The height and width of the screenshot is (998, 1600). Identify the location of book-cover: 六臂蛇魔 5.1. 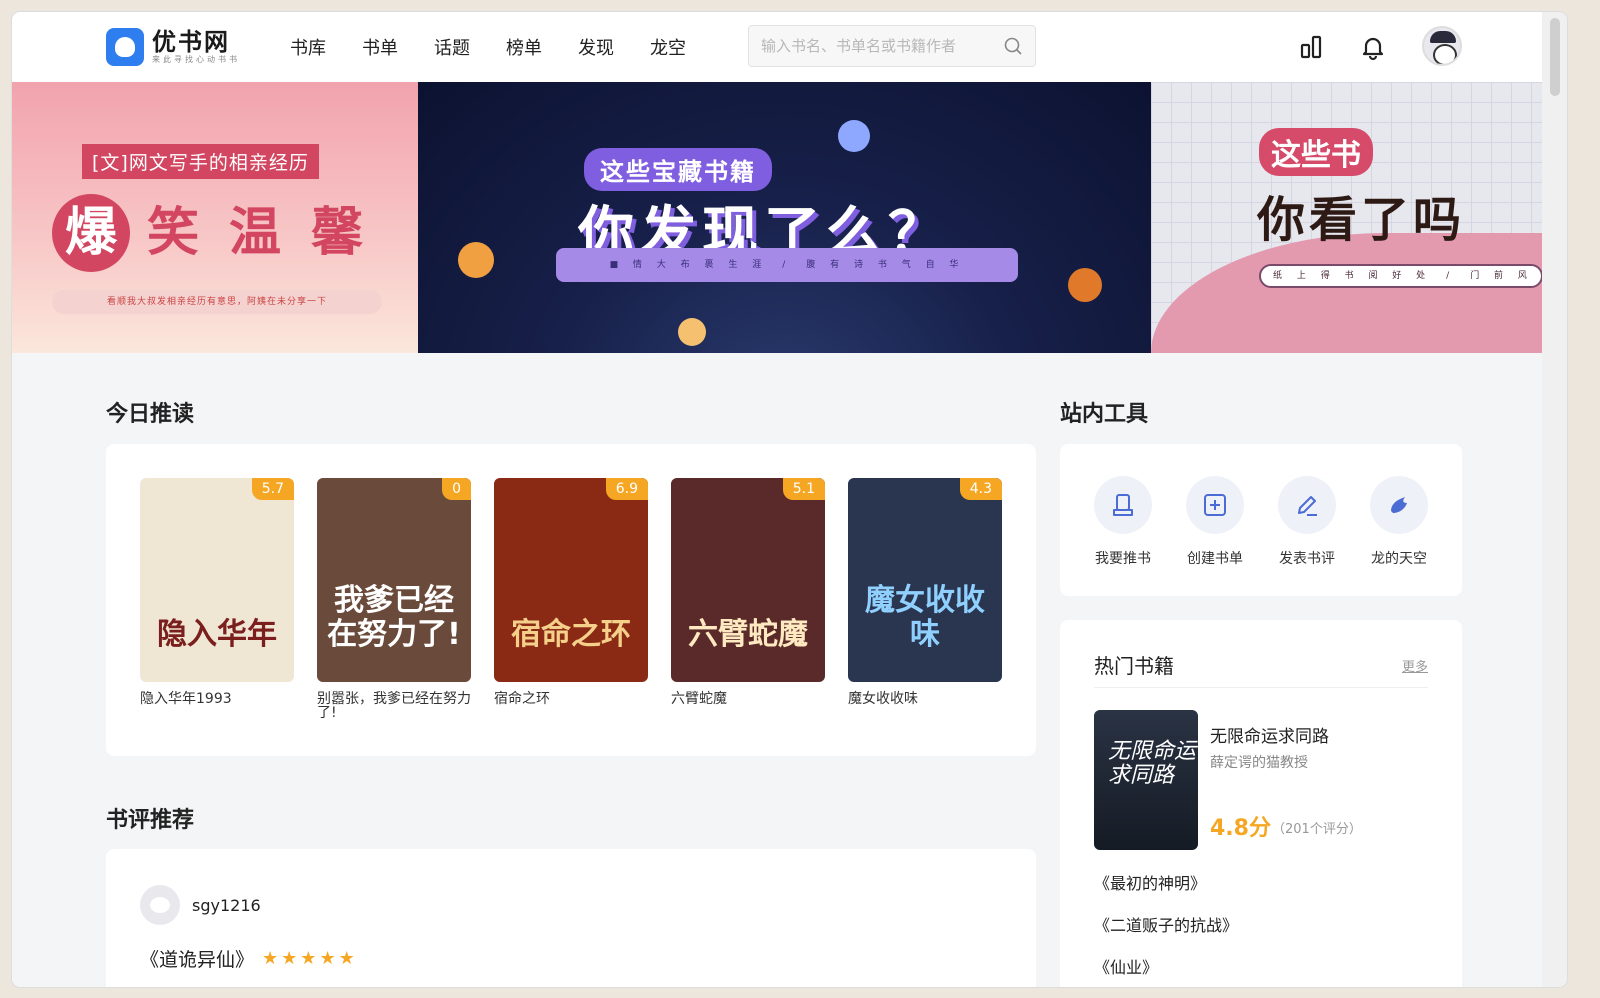
(748, 580).